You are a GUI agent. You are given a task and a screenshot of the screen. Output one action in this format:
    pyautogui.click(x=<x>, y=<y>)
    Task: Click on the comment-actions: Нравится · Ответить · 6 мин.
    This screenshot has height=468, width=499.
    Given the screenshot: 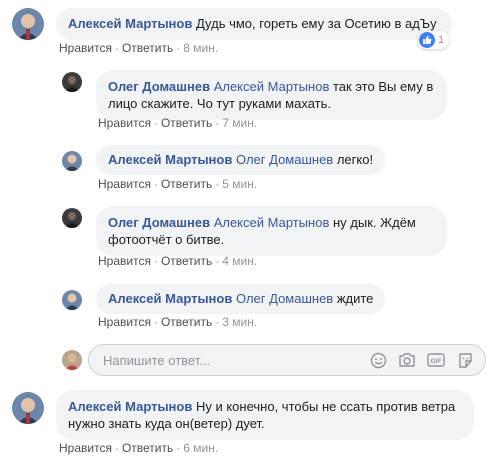 What is the action you would take?
    pyautogui.click(x=139, y=448)
    